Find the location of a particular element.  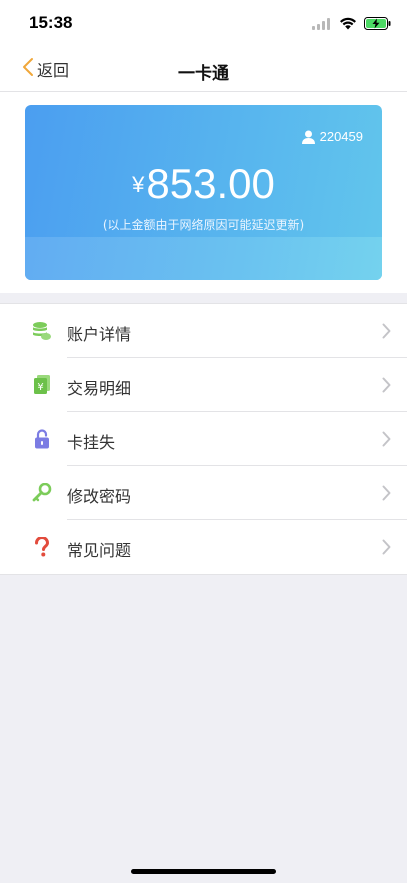

menu-item-report-lost: 卡挂失 is located at coordinates (203, 439).